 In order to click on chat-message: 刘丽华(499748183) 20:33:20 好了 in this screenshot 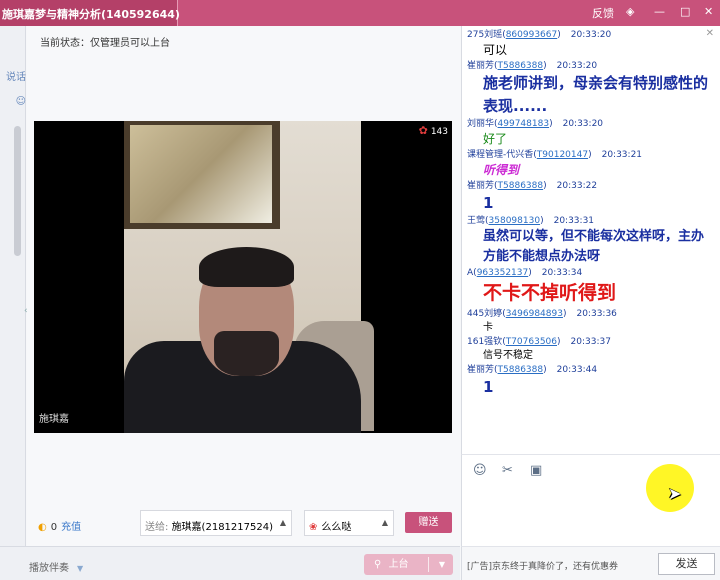, I will do `click(591, 133)`.